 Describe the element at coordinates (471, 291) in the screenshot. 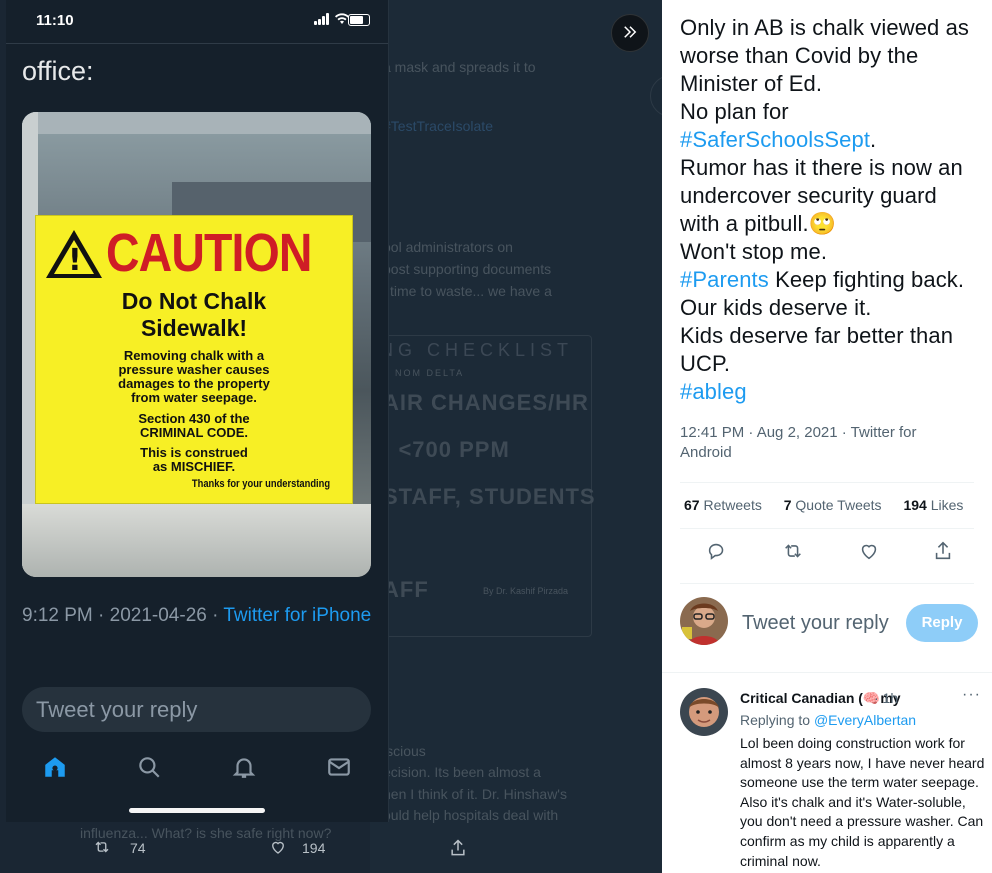

I see `background-text: time to waste... we have a` at that location.